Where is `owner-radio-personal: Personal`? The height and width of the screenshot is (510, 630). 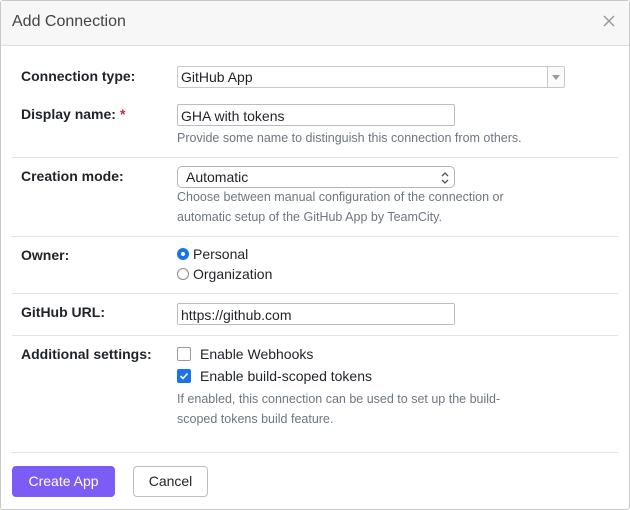
owner-radio-personal: Personal is located at coordinates (212, 254).